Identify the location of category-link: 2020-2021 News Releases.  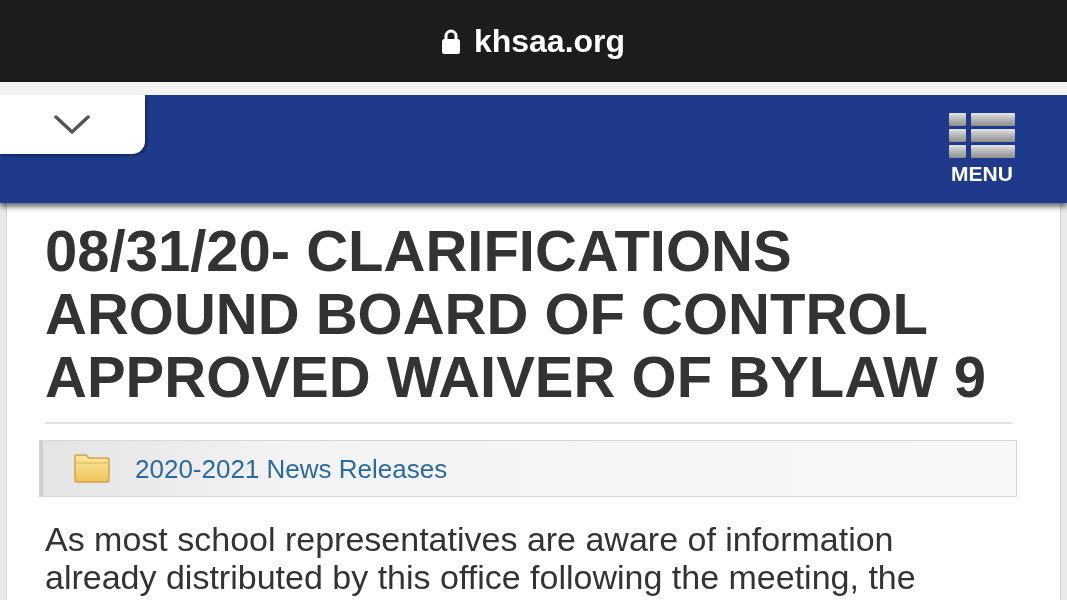
(291, 468).